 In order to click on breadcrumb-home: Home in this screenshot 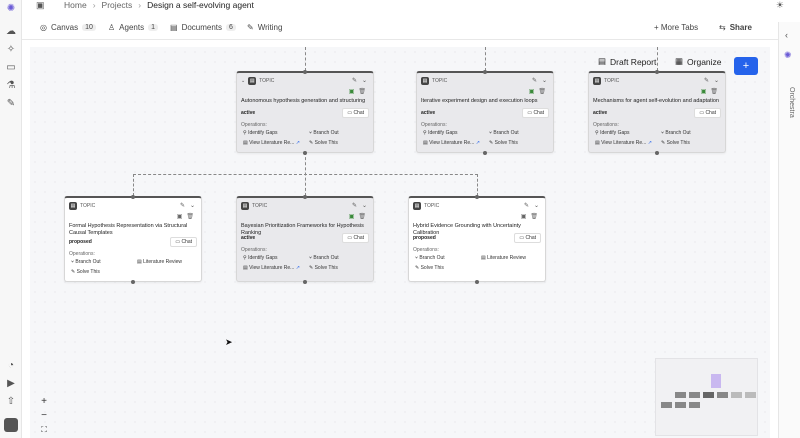, I will do `click(75, 5)`.